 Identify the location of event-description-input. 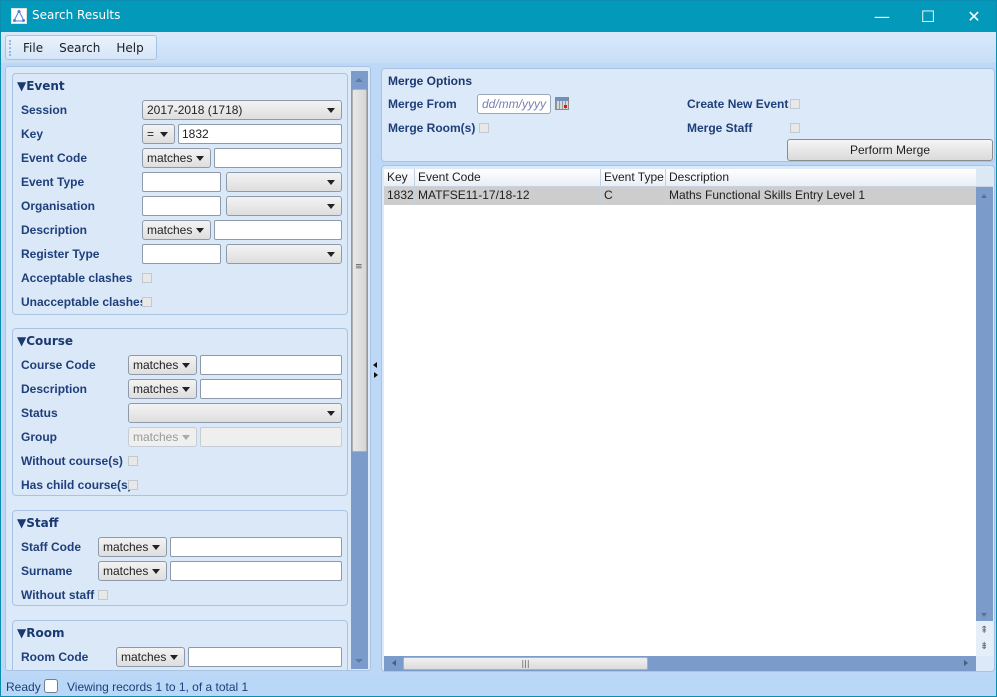
(278, 230).